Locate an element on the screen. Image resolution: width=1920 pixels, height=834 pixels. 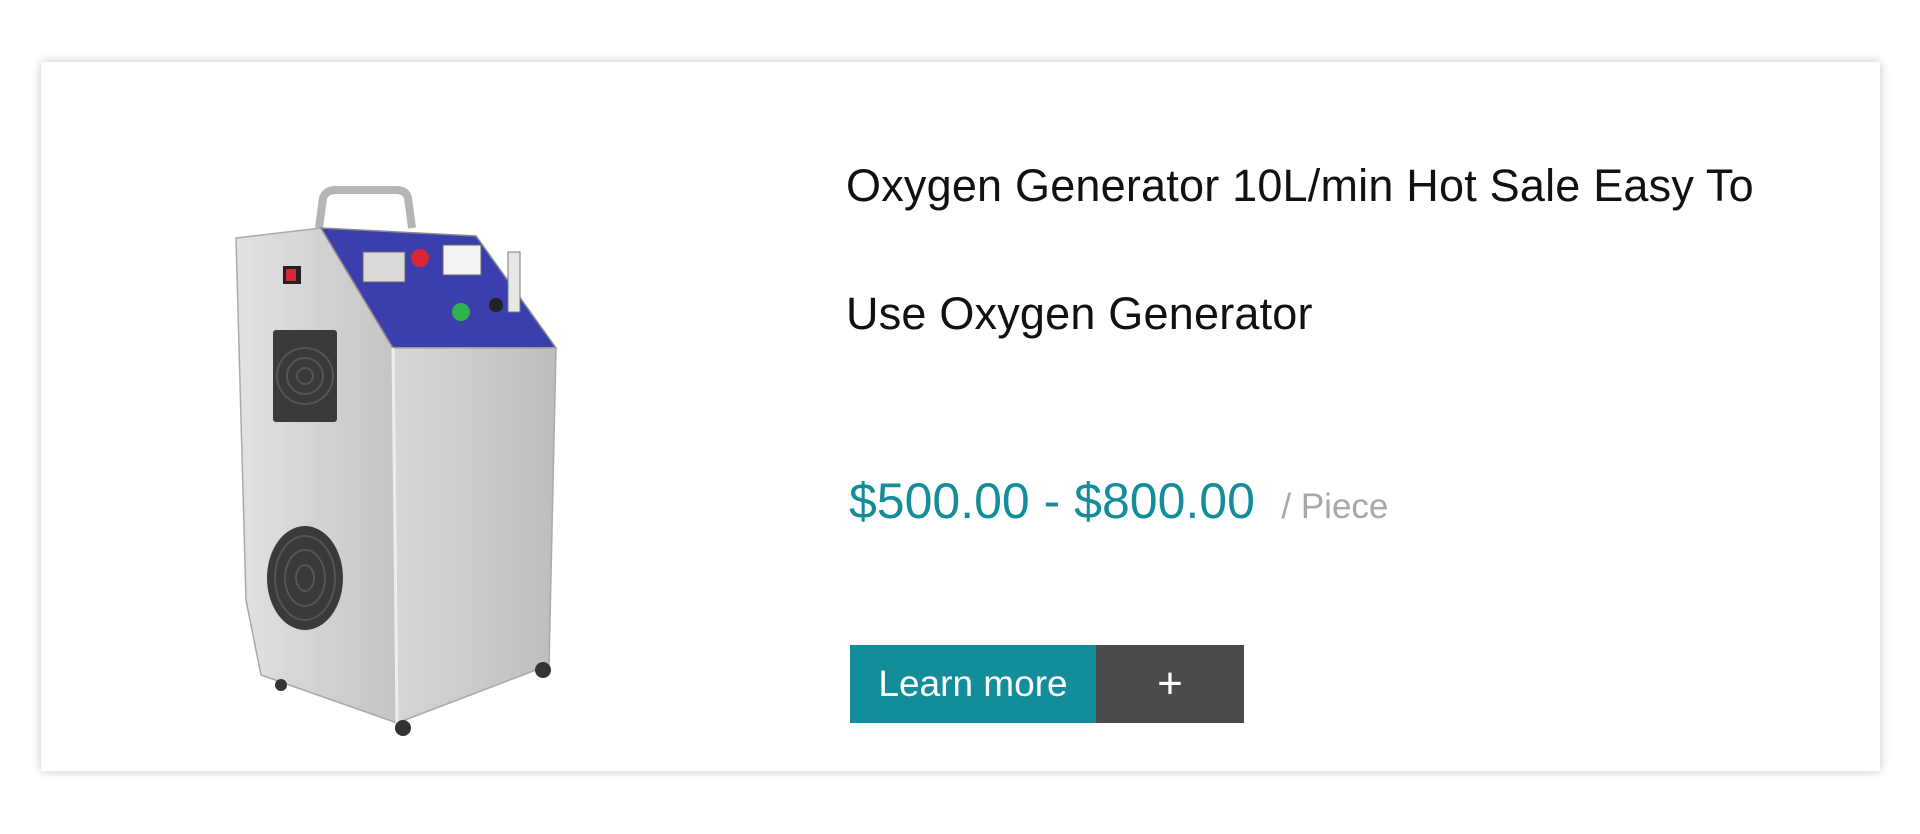
action-buttons: Learn more + is located at coordinates (1047, 684).